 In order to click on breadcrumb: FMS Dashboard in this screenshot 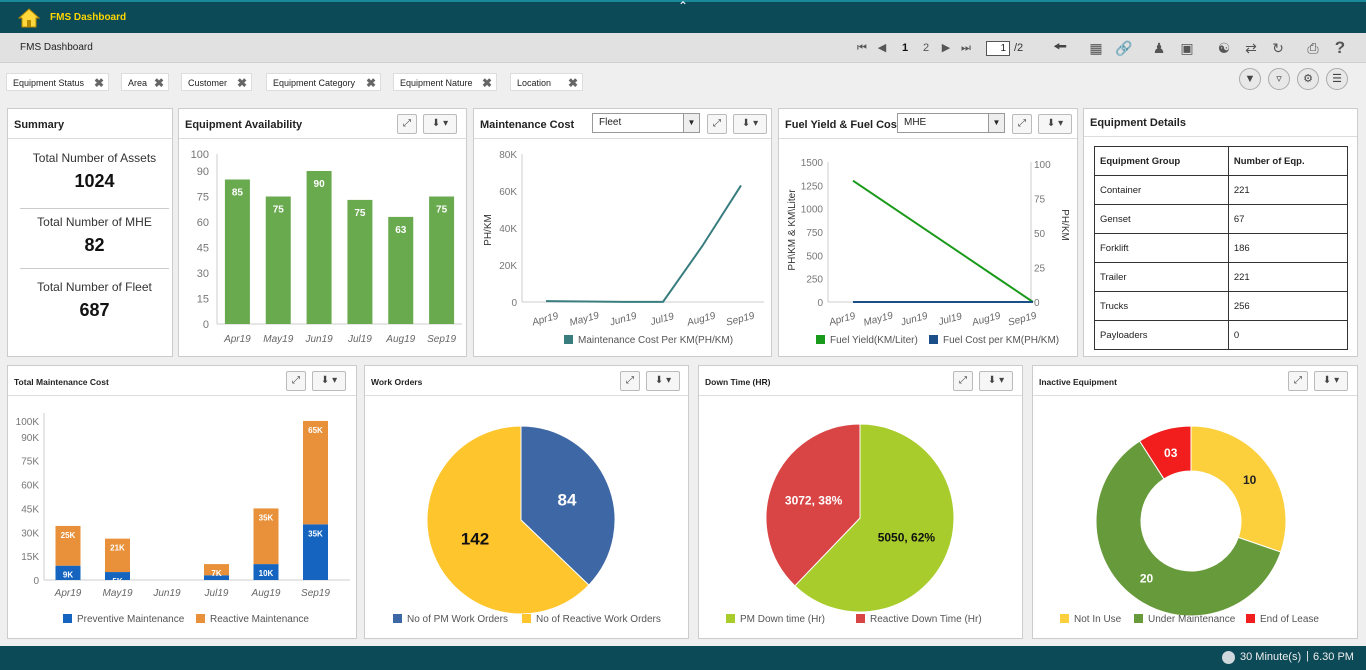, I will do `click(56, 47)`.